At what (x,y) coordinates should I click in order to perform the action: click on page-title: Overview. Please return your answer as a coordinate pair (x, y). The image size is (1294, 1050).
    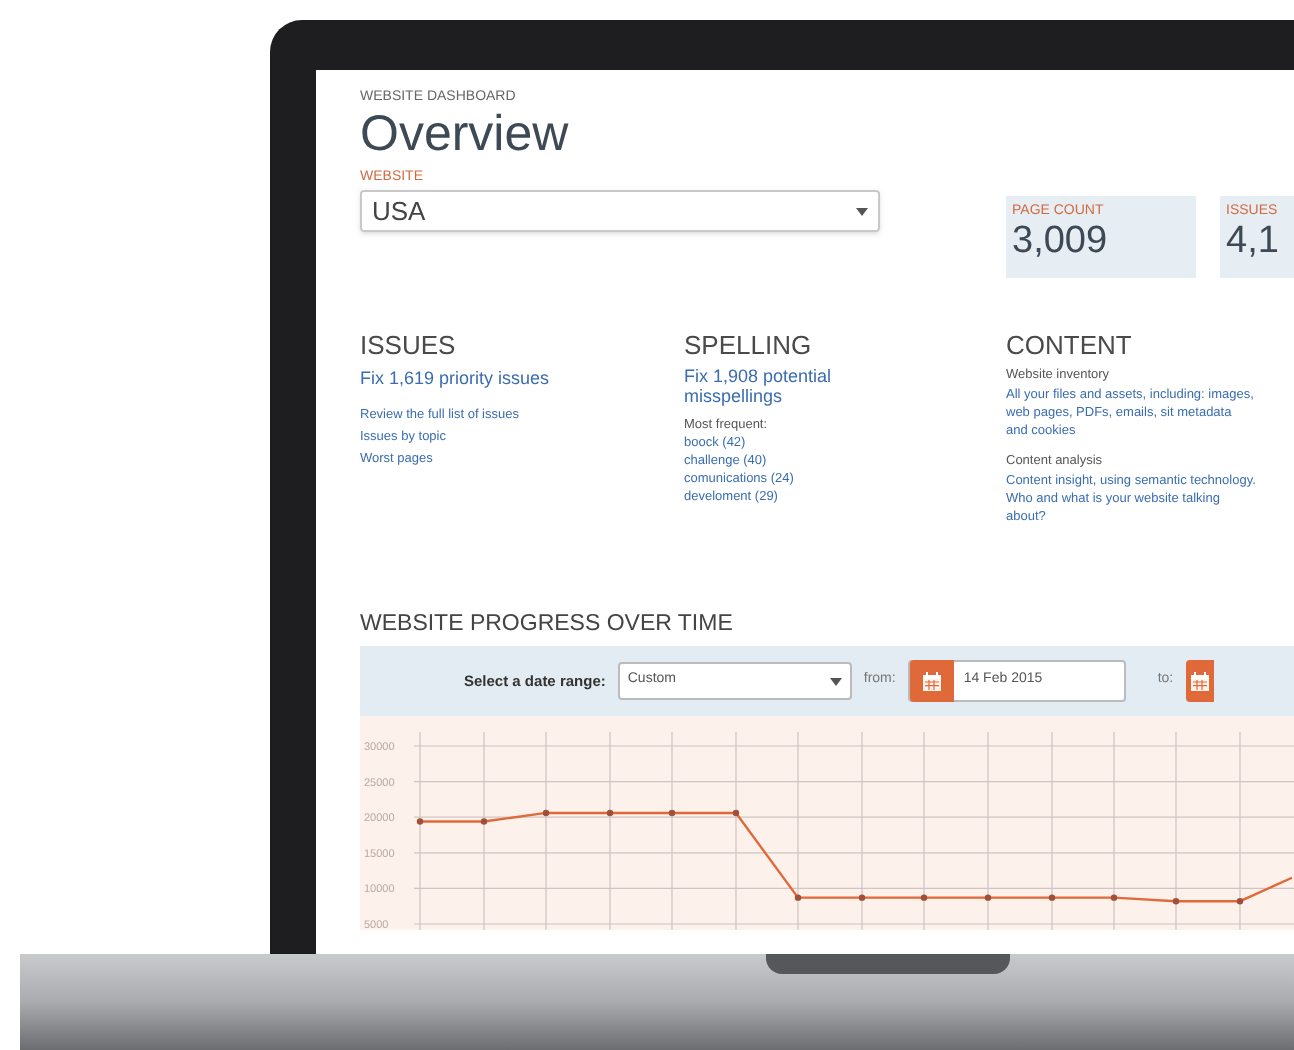
    Looking at the image, I should click on (465, 134).